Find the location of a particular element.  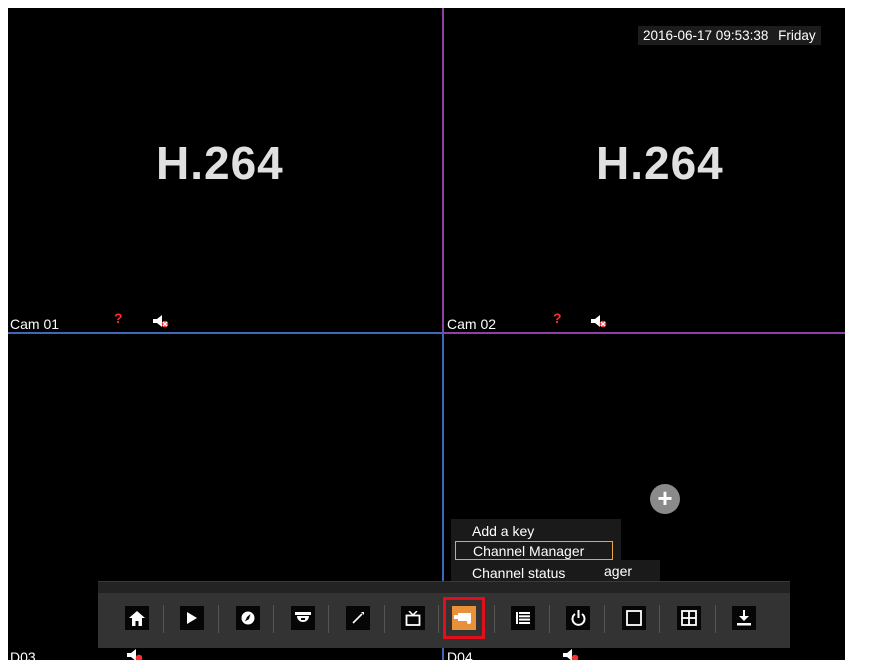

playback-icon is located at coordinates (192, 618).